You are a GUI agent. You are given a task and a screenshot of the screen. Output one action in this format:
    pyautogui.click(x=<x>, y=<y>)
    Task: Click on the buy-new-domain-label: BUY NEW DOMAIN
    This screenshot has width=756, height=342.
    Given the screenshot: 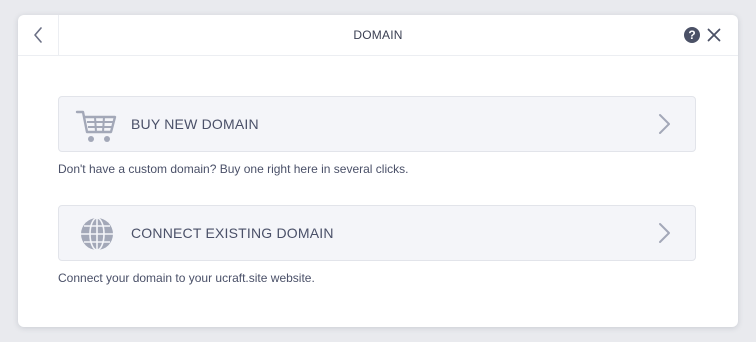 What is the action you would take?
    pyautogui.click(x=195, y=124)
    